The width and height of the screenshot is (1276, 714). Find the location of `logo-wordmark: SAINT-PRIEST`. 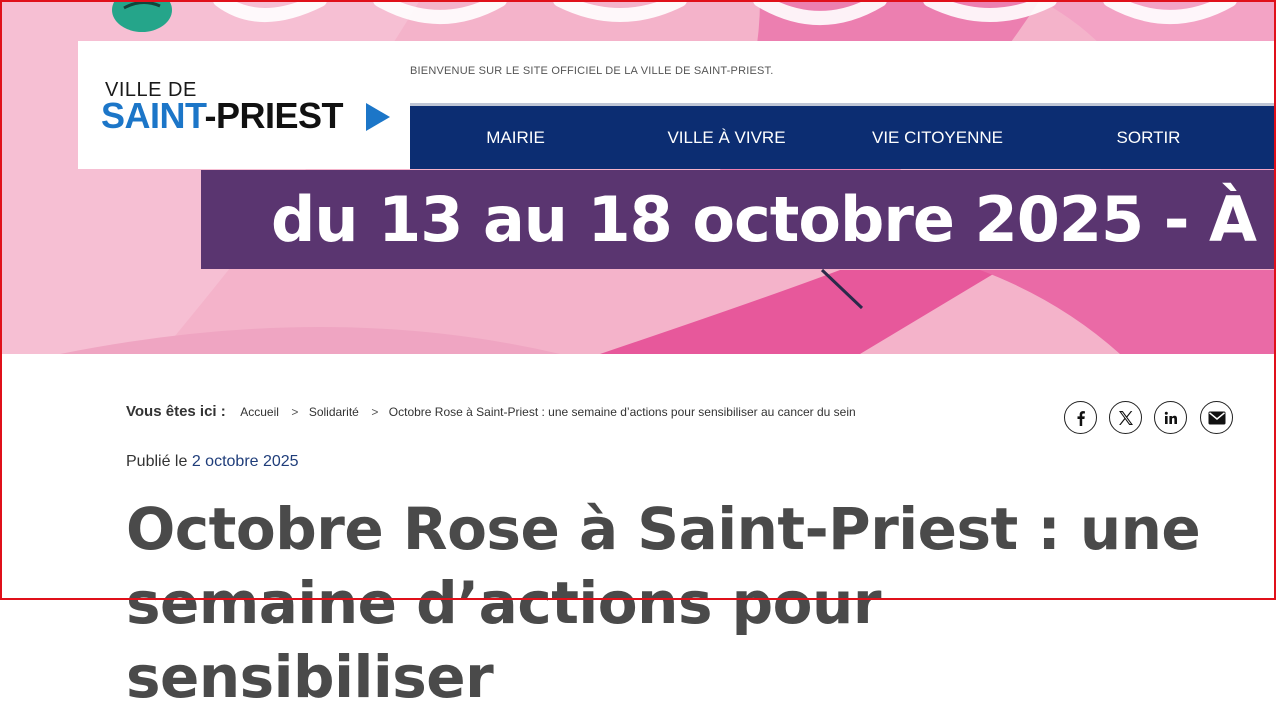

logo-wordmark: SAINT-PRIEST is located at coordinates (222, 116).